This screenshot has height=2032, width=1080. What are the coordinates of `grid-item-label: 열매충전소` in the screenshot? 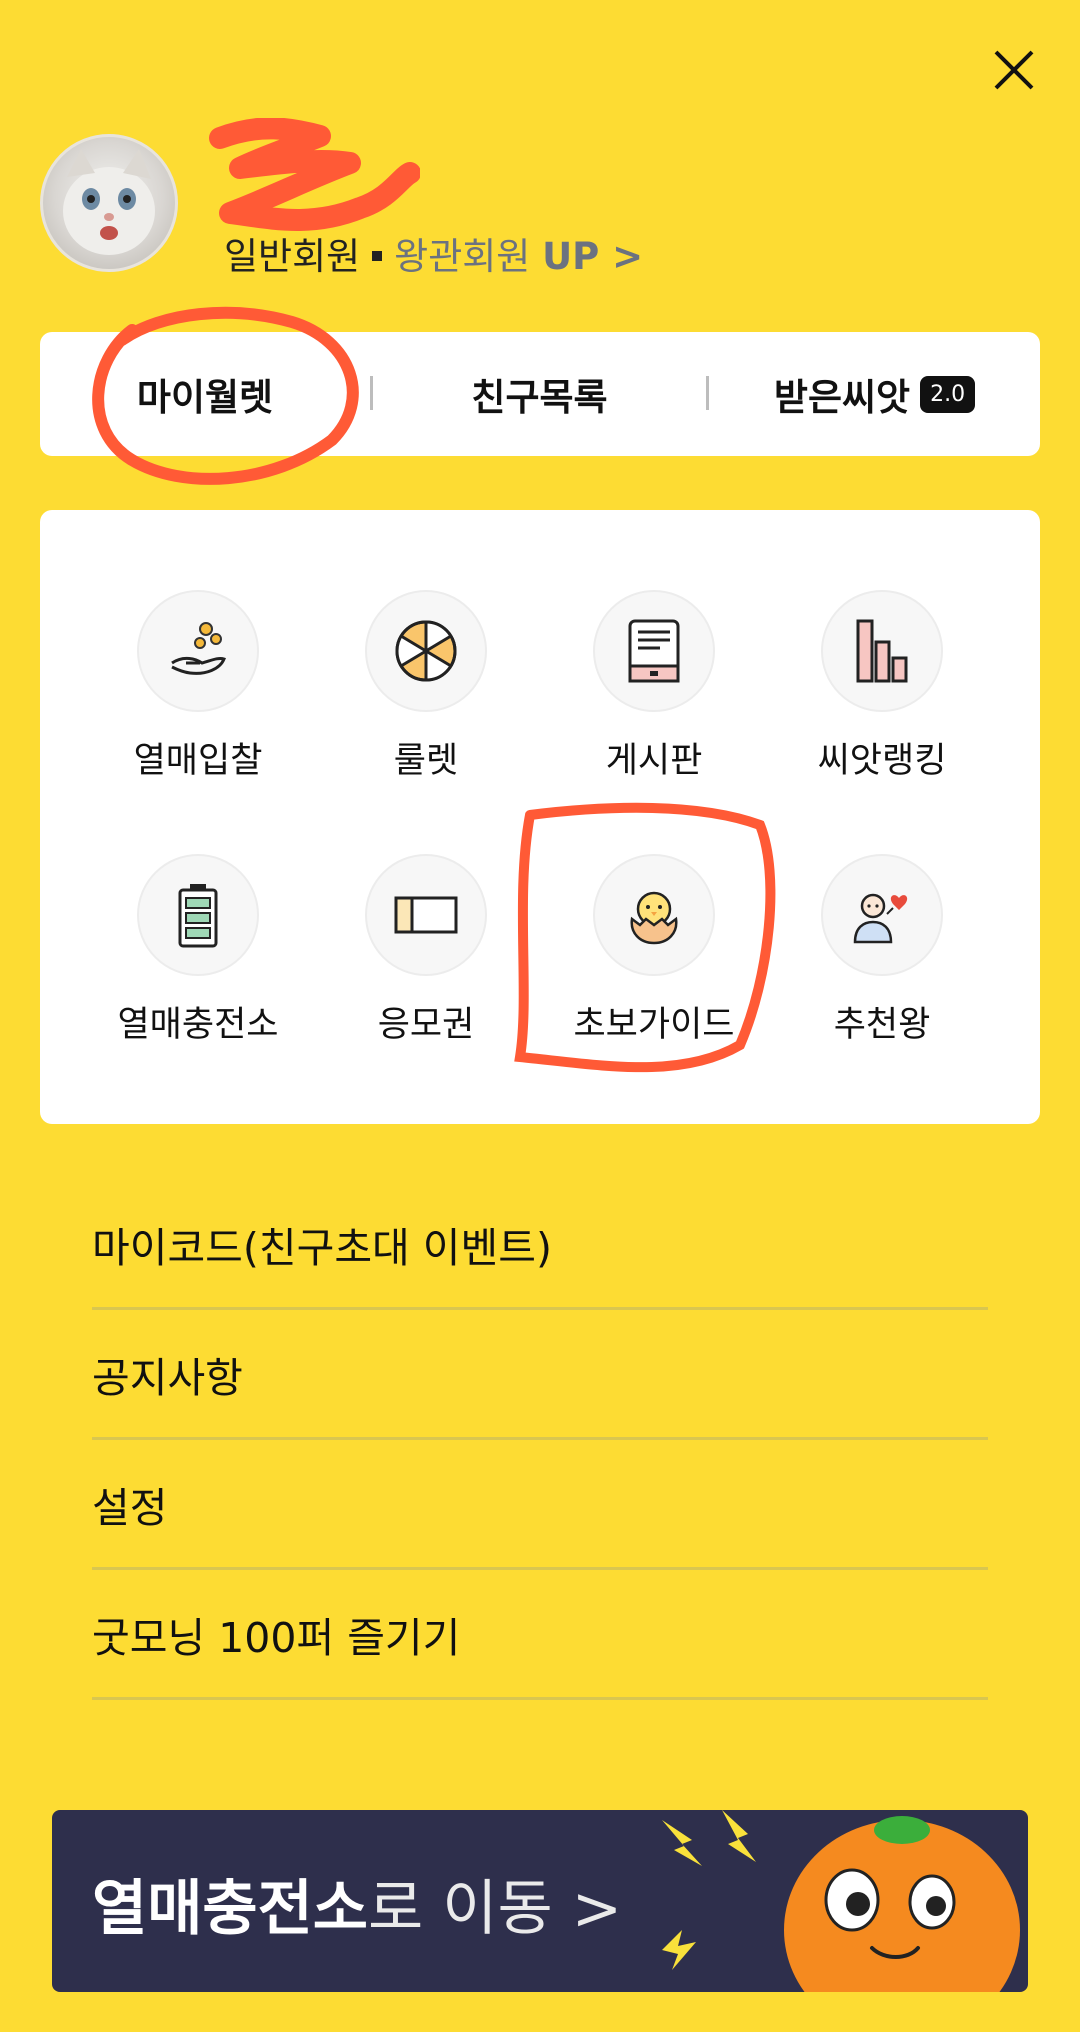 It's located at (198, 1025).